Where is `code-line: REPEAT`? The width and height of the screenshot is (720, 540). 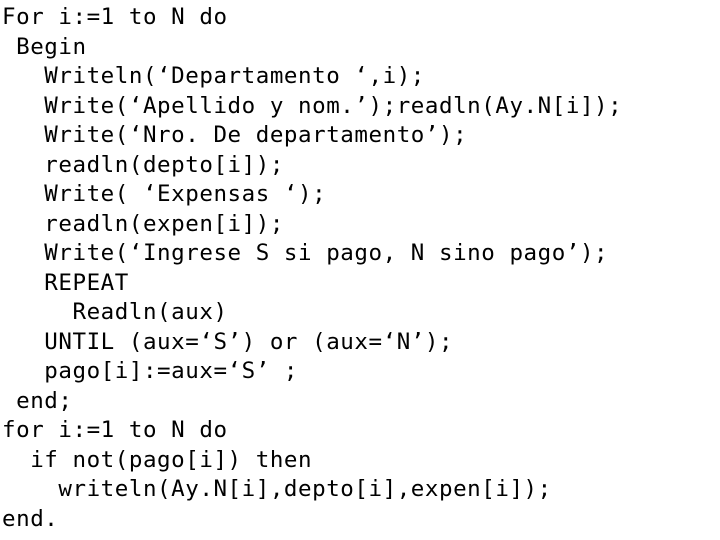
code-line: REPEAT is located at coordinates (65, 282).